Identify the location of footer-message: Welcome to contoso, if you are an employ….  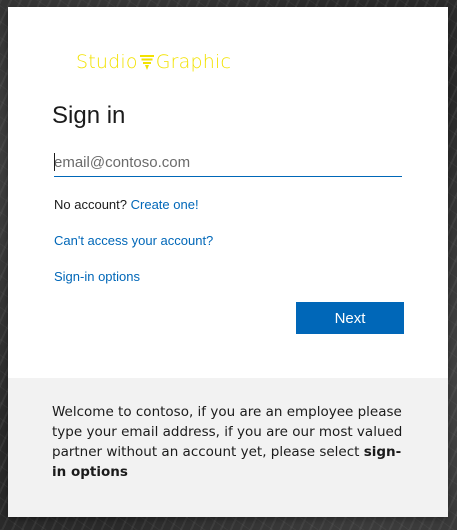
(232, 442).